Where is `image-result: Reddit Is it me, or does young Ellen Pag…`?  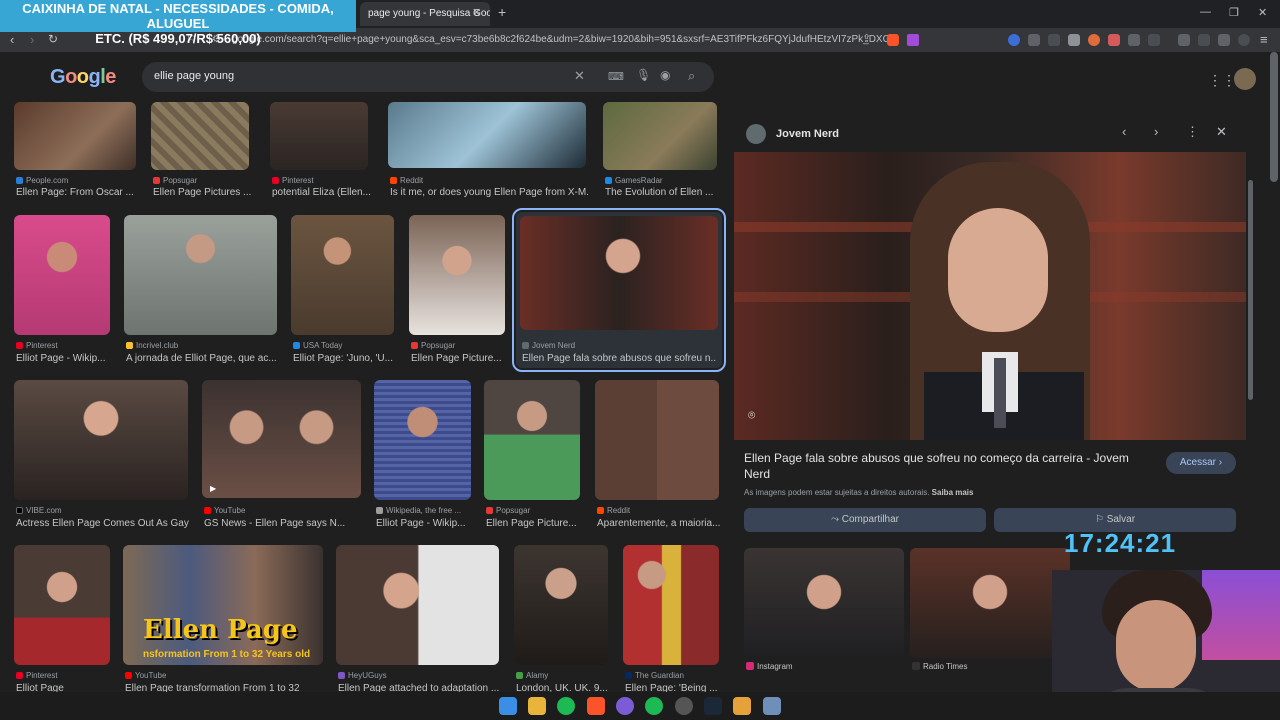
image-result: Reddit Is it me, or does young Ellen Pag… is located at coordinates (488, 150).